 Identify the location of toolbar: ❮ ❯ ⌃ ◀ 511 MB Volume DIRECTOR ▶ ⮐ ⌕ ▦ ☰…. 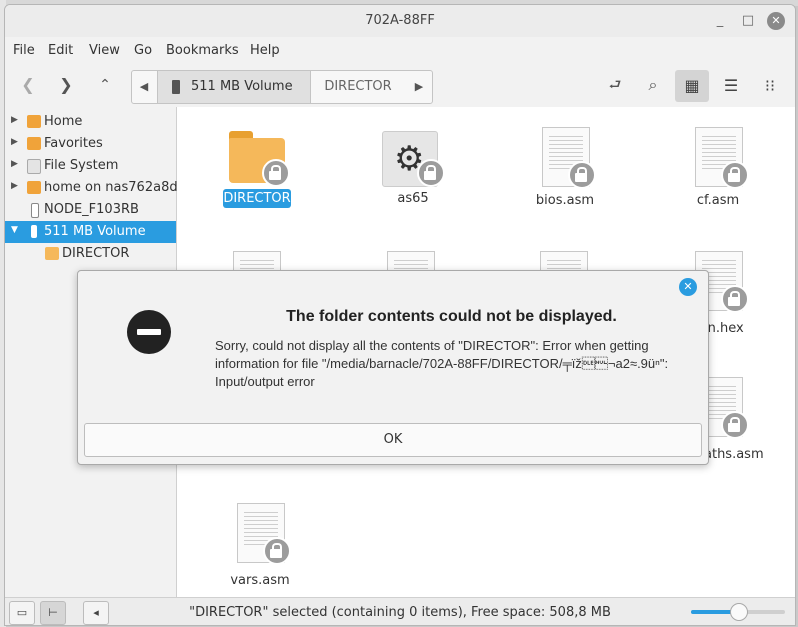
(400, 87).